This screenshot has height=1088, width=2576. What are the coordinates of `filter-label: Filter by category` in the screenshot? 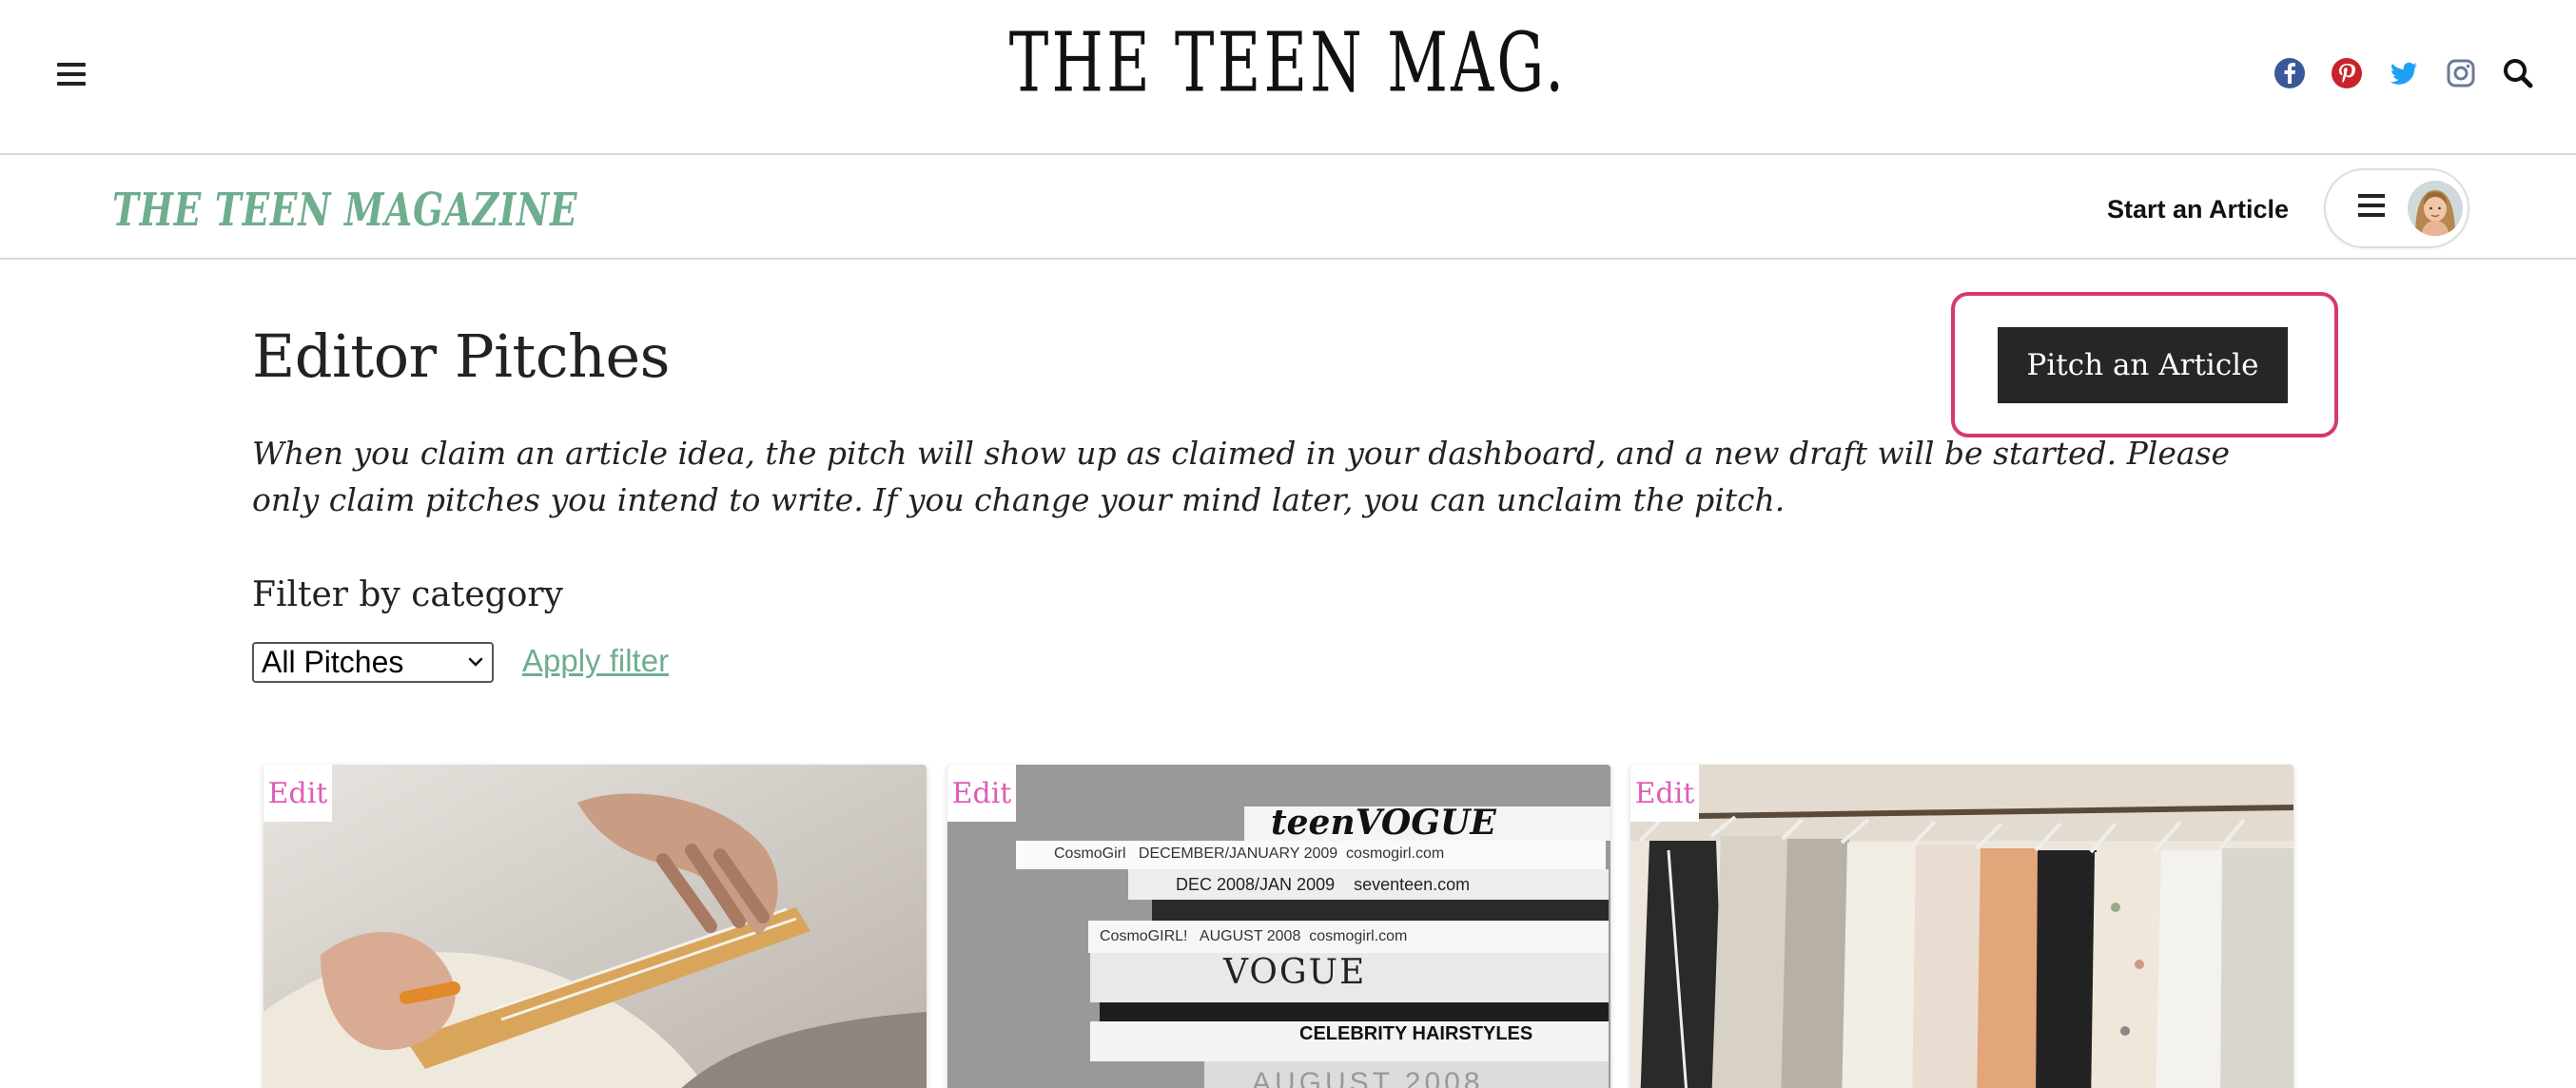 It's located at (408, 594).